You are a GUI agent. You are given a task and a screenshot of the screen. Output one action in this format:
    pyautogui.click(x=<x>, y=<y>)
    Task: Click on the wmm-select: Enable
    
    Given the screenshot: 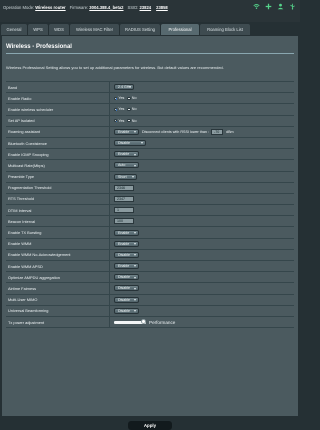 What is the action you would take?
    pyautogui.click(x=126, y=243)
    